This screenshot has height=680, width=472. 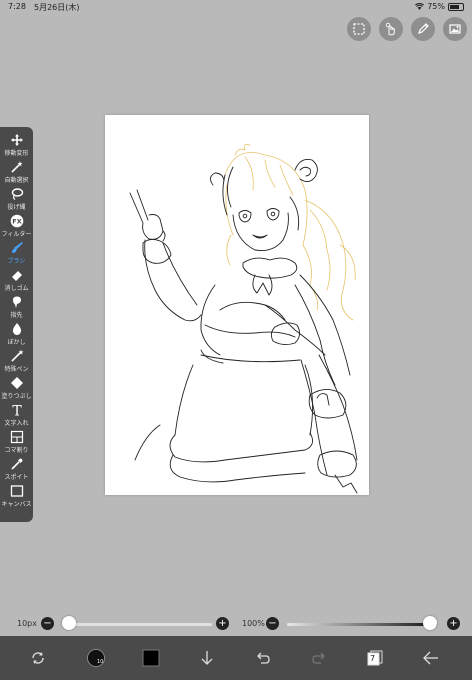 I want to click on gallery-button, so click(x=455, y=29).